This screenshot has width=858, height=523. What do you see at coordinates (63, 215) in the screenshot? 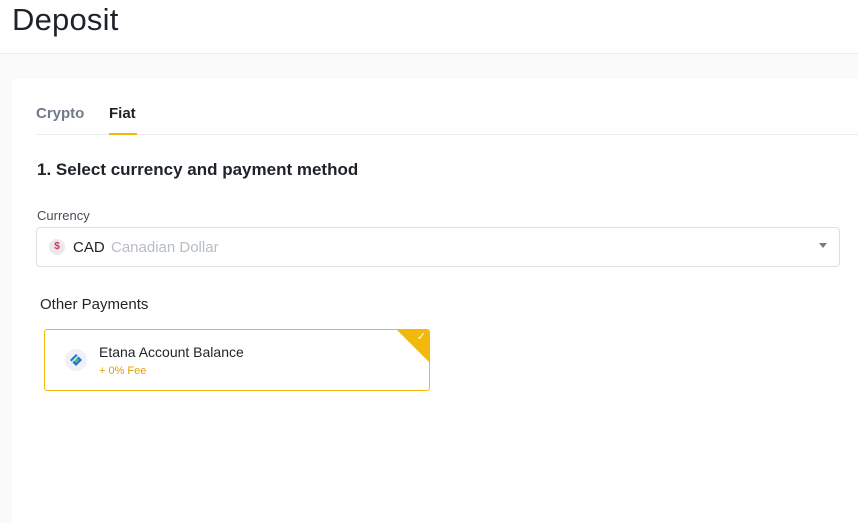
I see `currency-label: Currency` at bounding box center [63, 215].